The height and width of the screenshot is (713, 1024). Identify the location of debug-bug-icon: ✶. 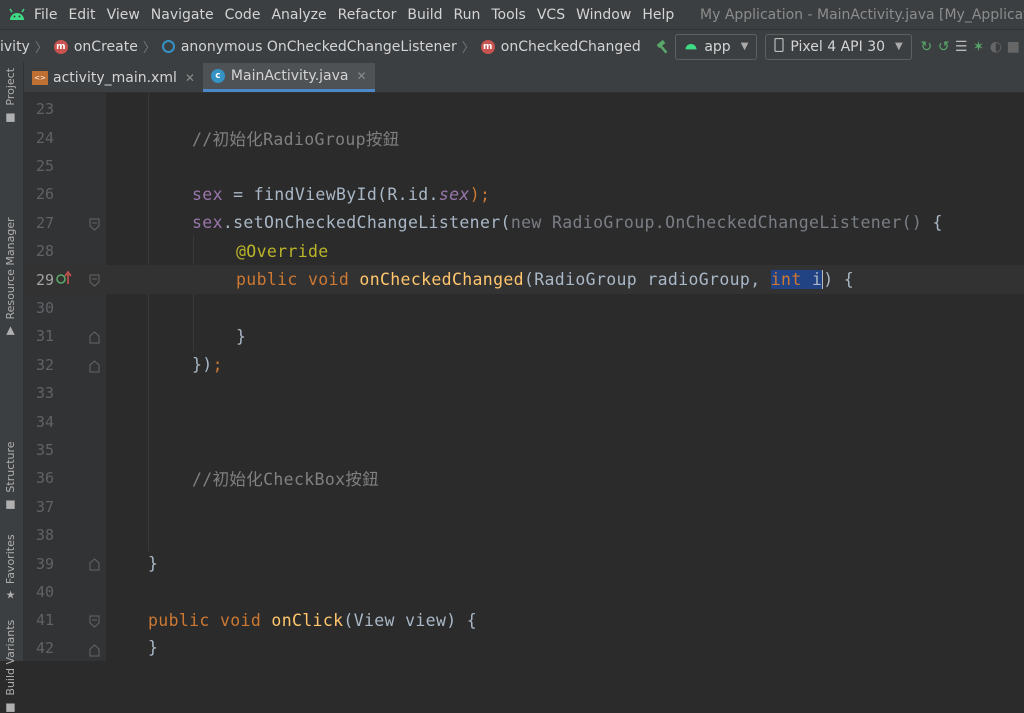
(978, 47).